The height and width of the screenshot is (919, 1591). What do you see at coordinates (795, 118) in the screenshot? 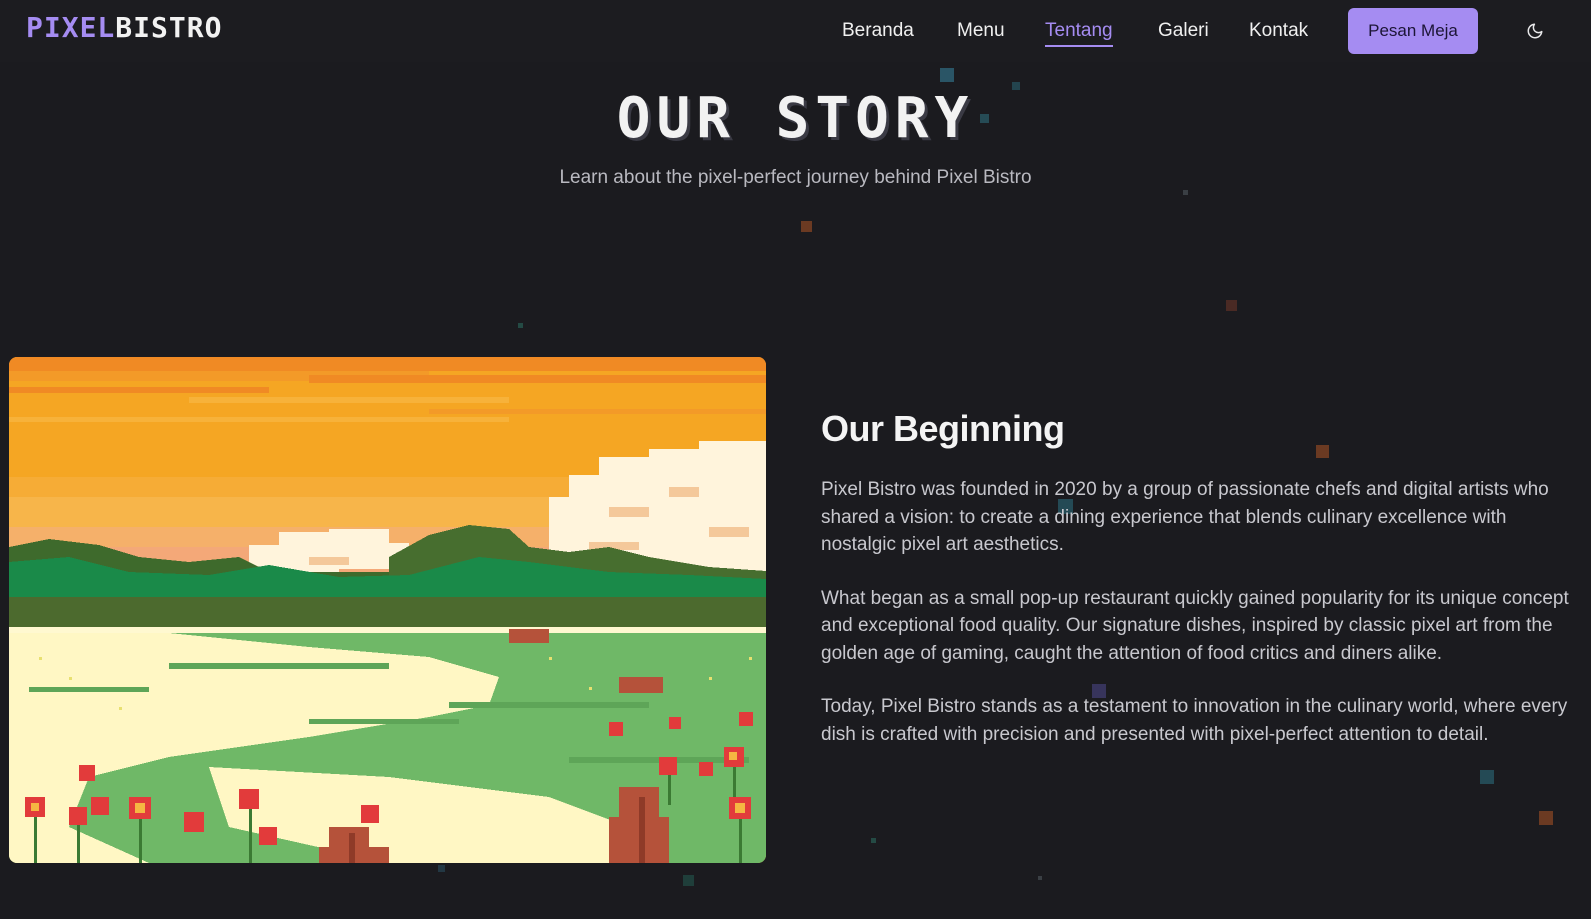
I see `page-title: OUR STORY` at bounding box center [795, 118].